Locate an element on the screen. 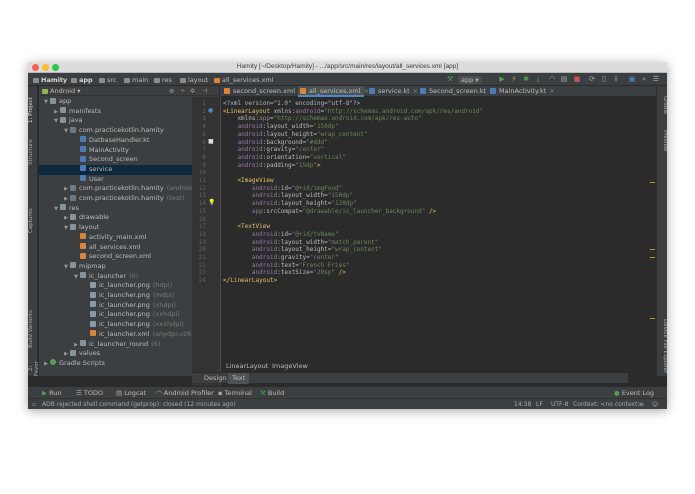  crumb-main: main is located at coordinates (136, 80).